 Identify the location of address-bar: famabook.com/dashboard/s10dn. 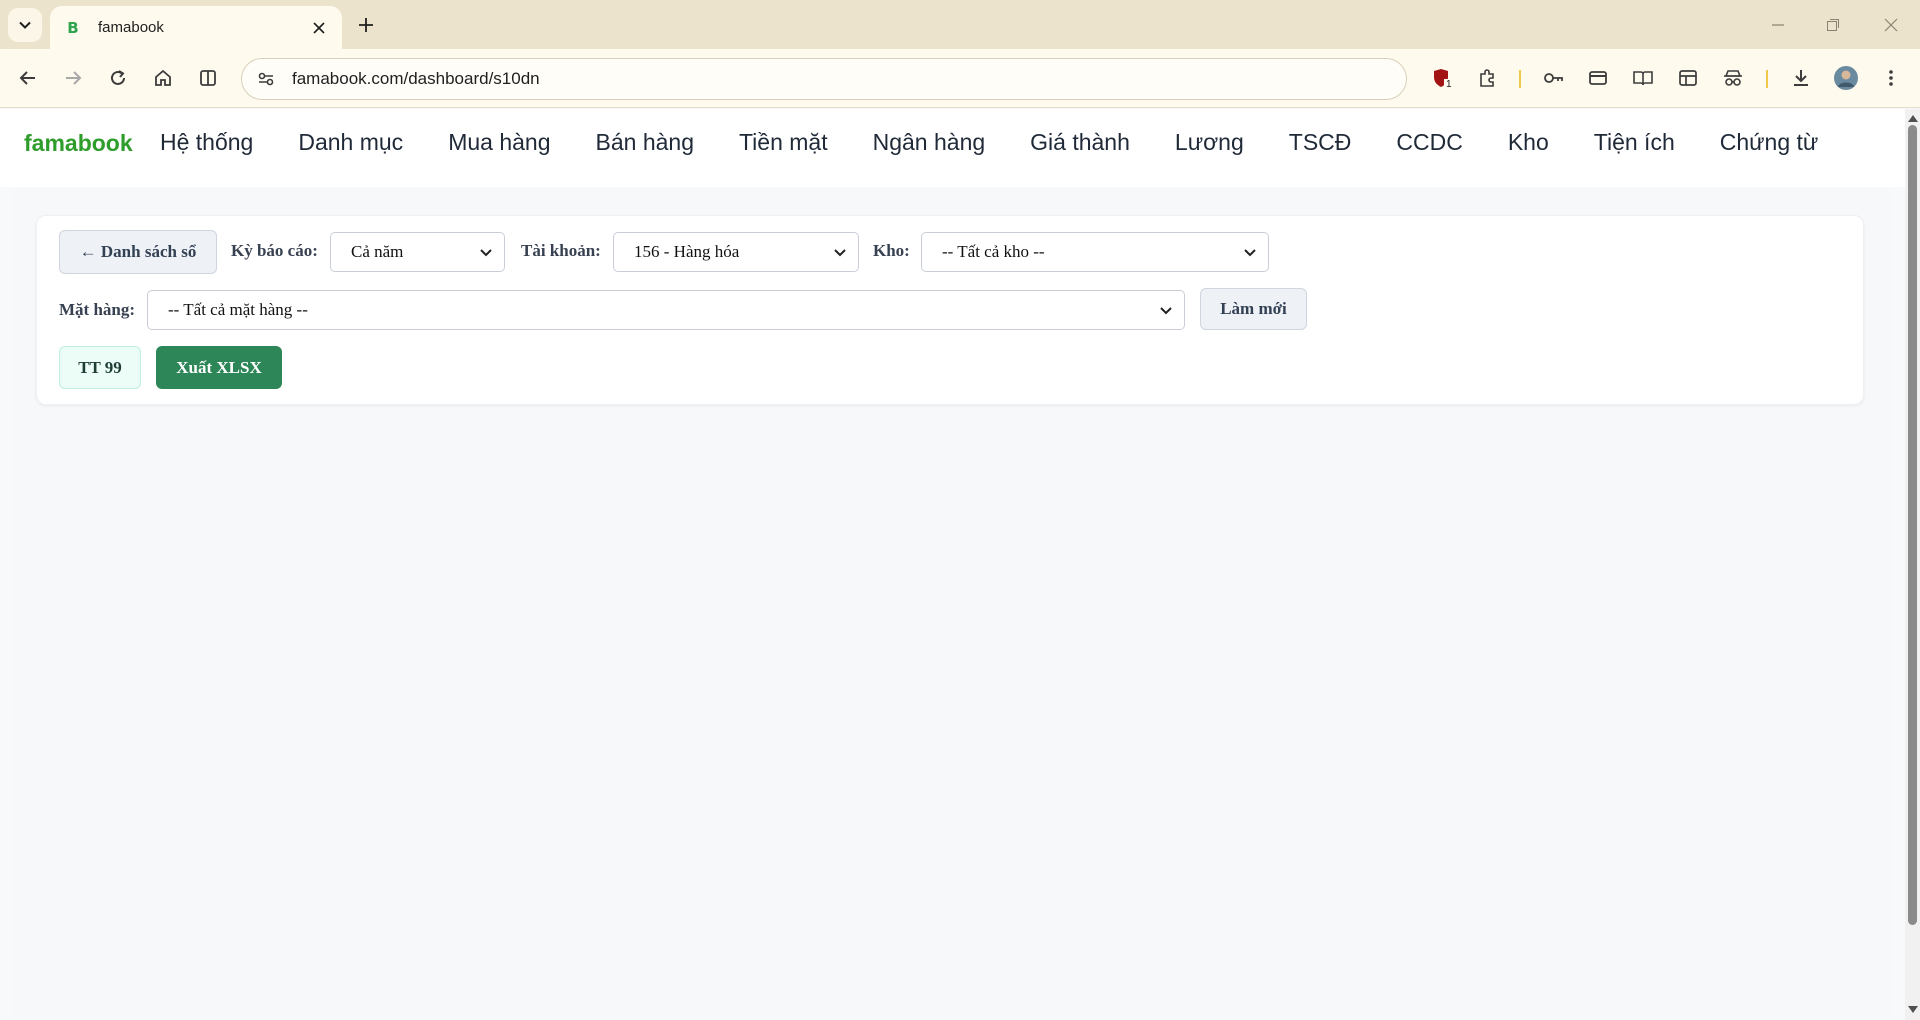
(824, 79).